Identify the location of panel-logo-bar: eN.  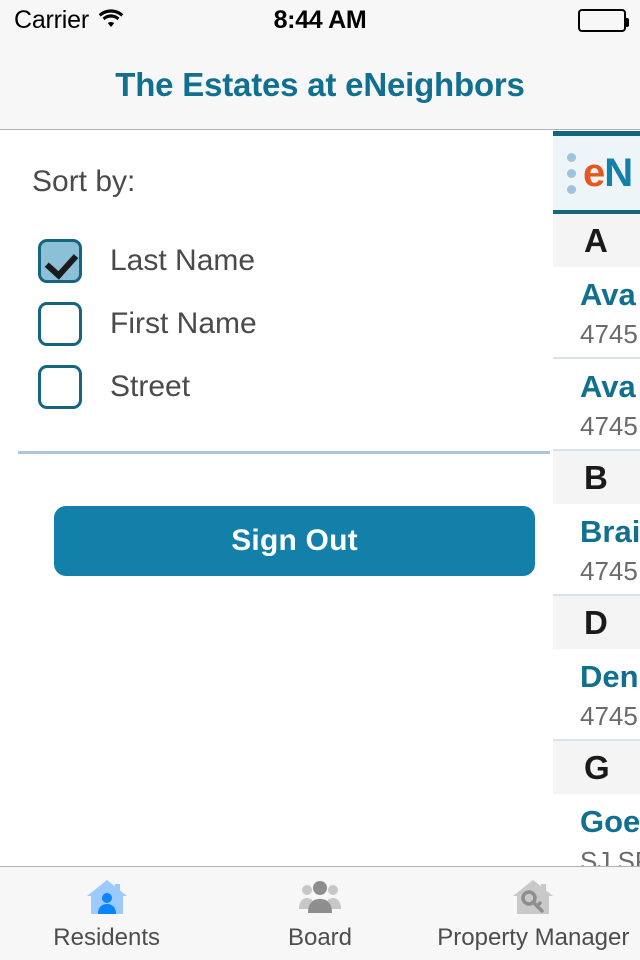
(596, 175).